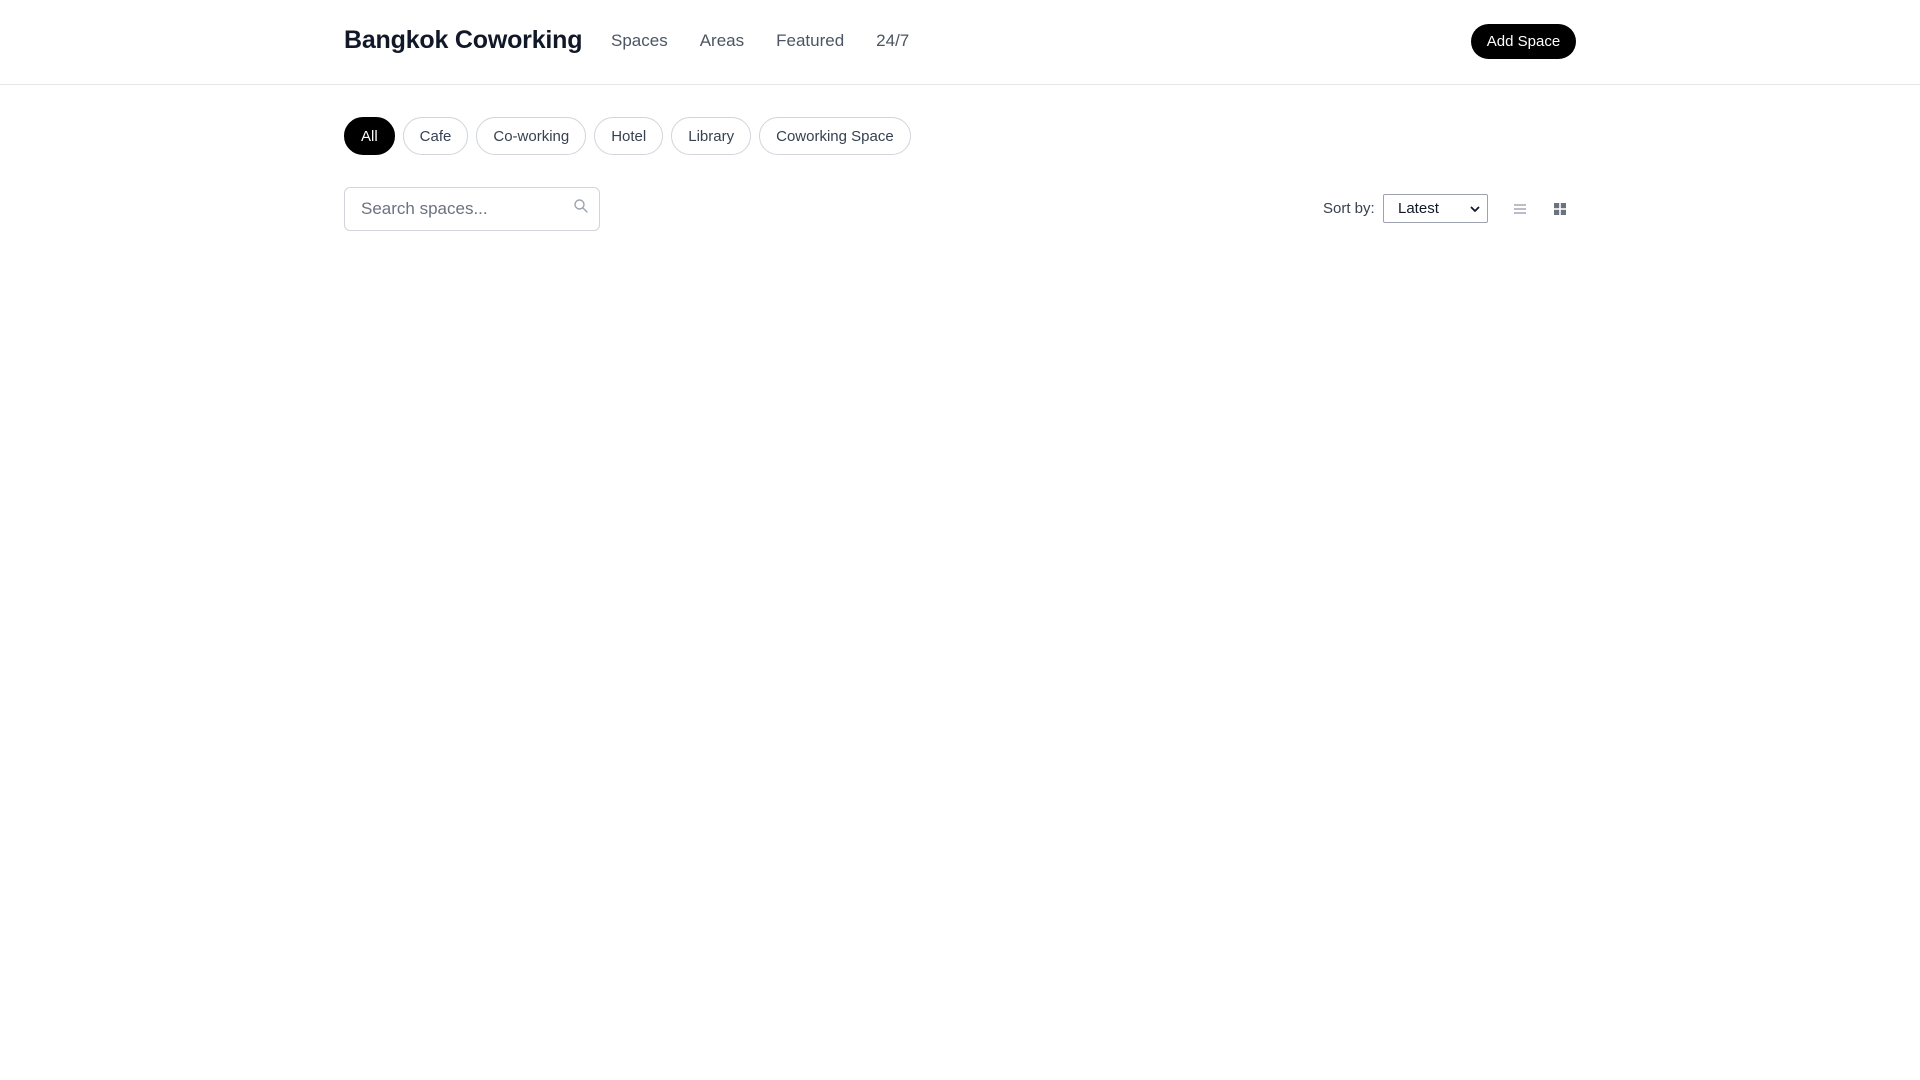 The image size is (1920, 1080). I want to click on nav-link-24-7: 24/7, so click(892, 41).